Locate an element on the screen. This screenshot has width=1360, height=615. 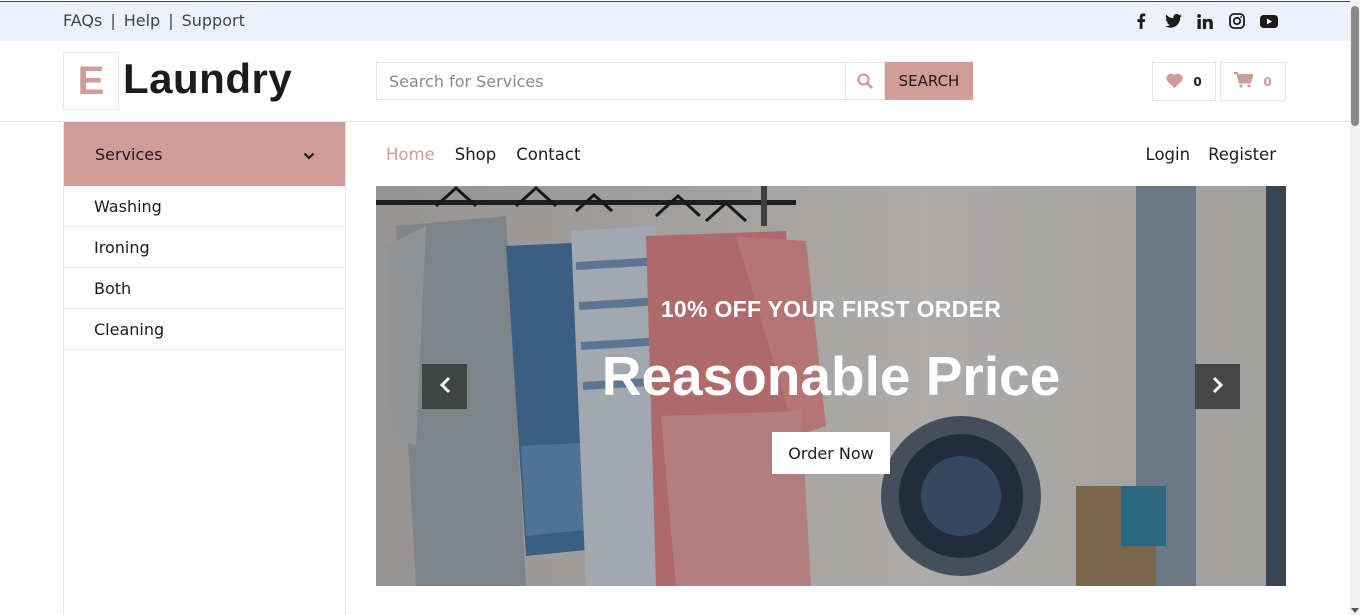
nav-shop: Shop is located at coordinates (476, 154).